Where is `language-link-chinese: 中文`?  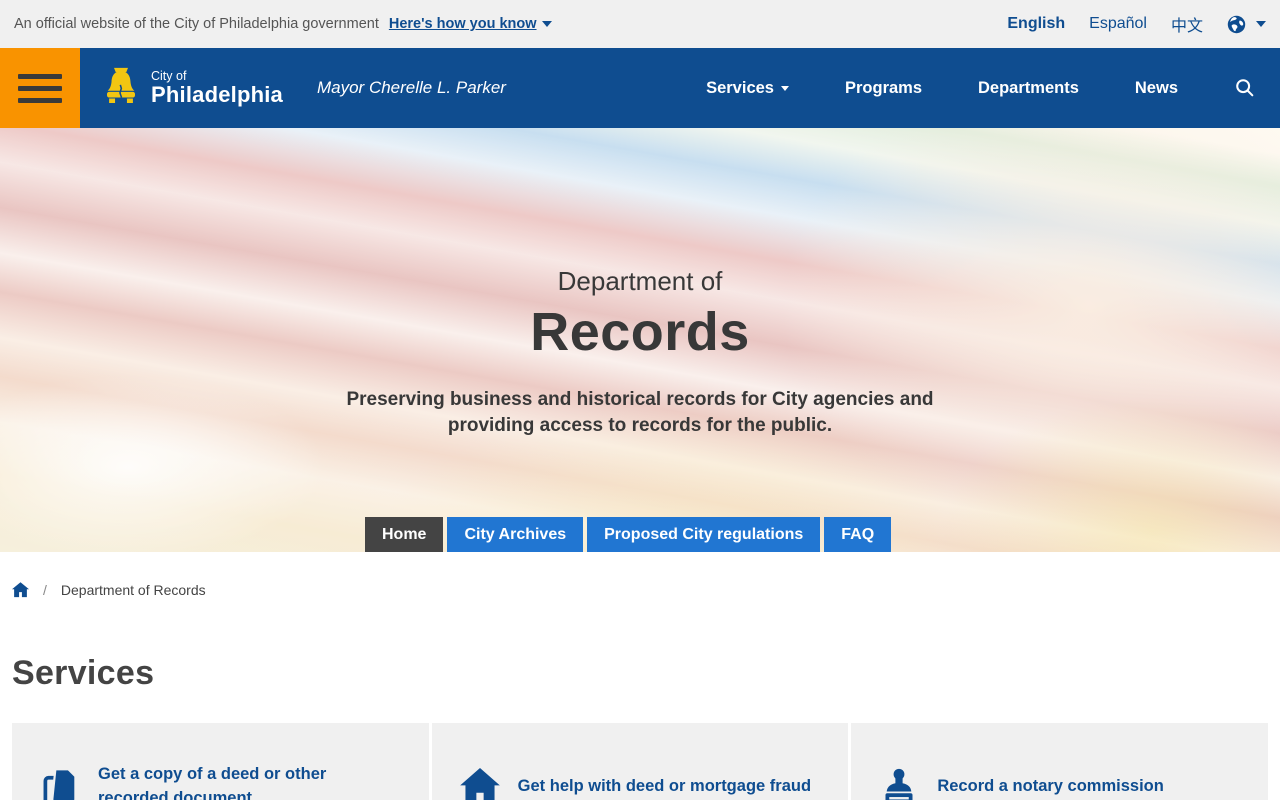 language-link-chinese: 中文 is located at coordinates (1187, 24).